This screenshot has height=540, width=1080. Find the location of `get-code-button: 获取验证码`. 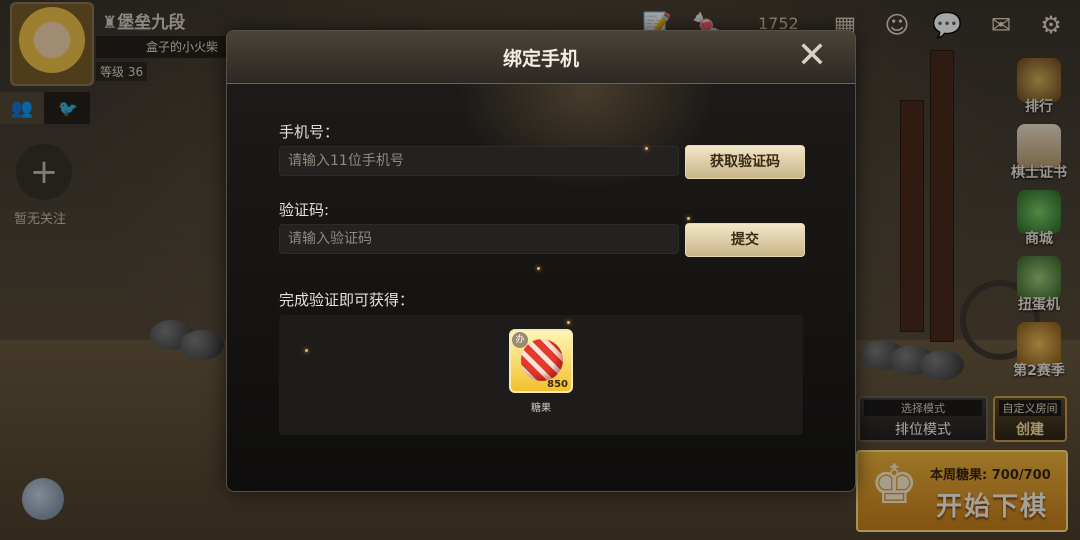

get-code-button: 获取验证码 is located at coordinates (745, 162).